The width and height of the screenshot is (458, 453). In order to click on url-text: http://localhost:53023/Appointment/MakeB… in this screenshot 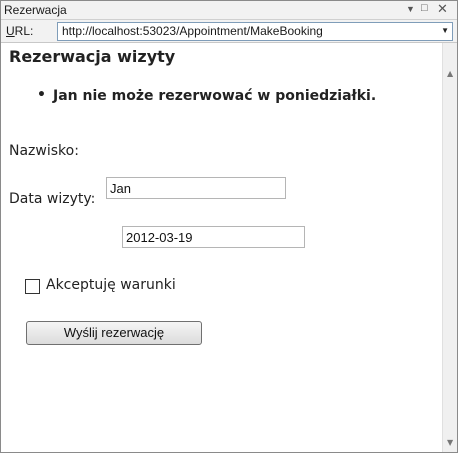, I will do `click(192, 31)`.